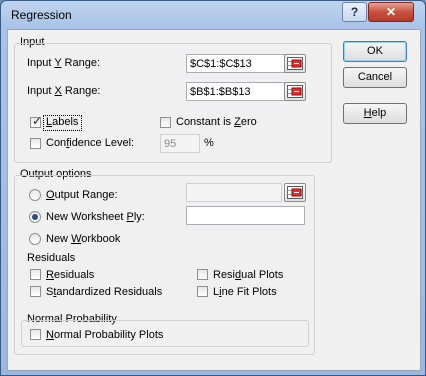  I want to click on standardized-residuals-label: Standardized Residuals, so click(104, 292).